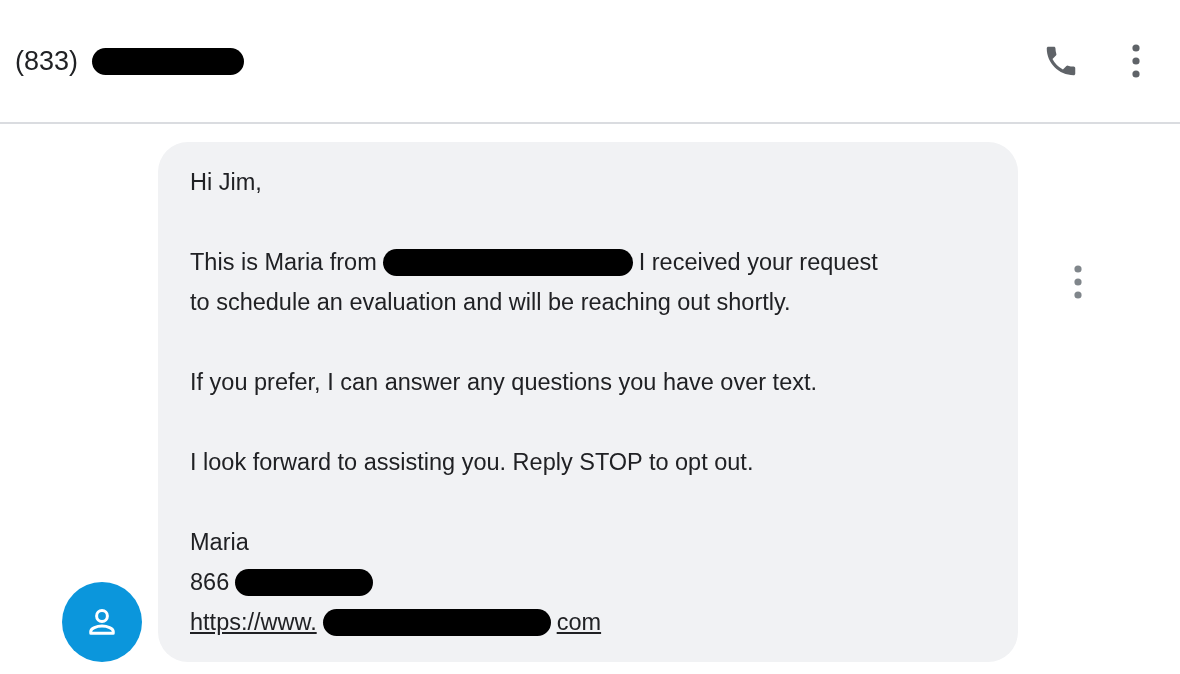 The width and height of the screenshot is (1180, 674). What do you see at coordinates (396, 622) in the screenshot?
I see `website-link: https://www. com` at bounding box center [396, 622].